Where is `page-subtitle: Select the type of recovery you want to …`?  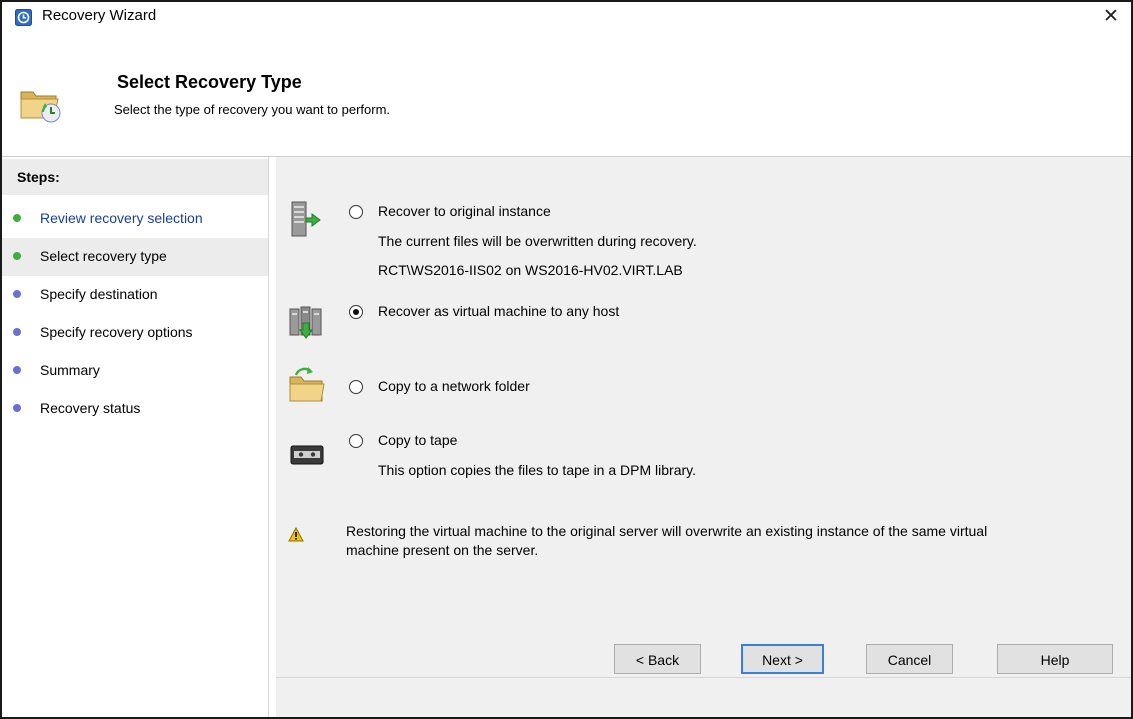 page-subtitle: Select the type of recovery you want to … is located at coordinates (252, 109).